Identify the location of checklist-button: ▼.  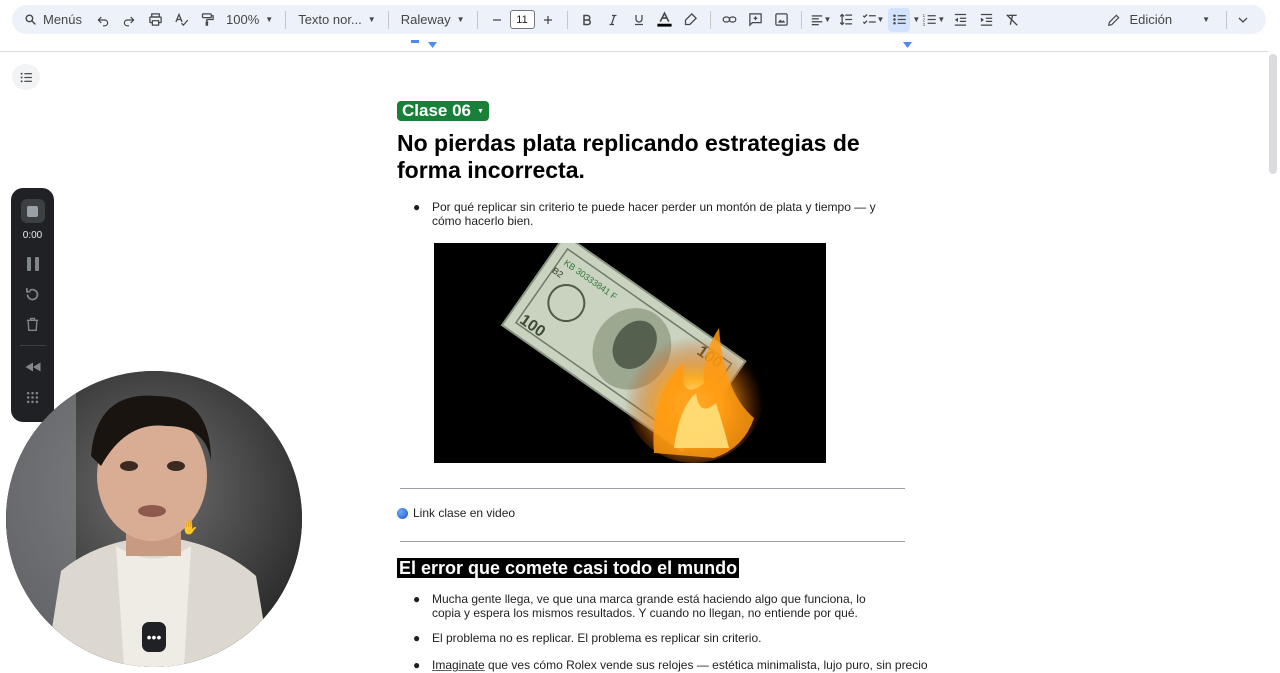
(873, 20).